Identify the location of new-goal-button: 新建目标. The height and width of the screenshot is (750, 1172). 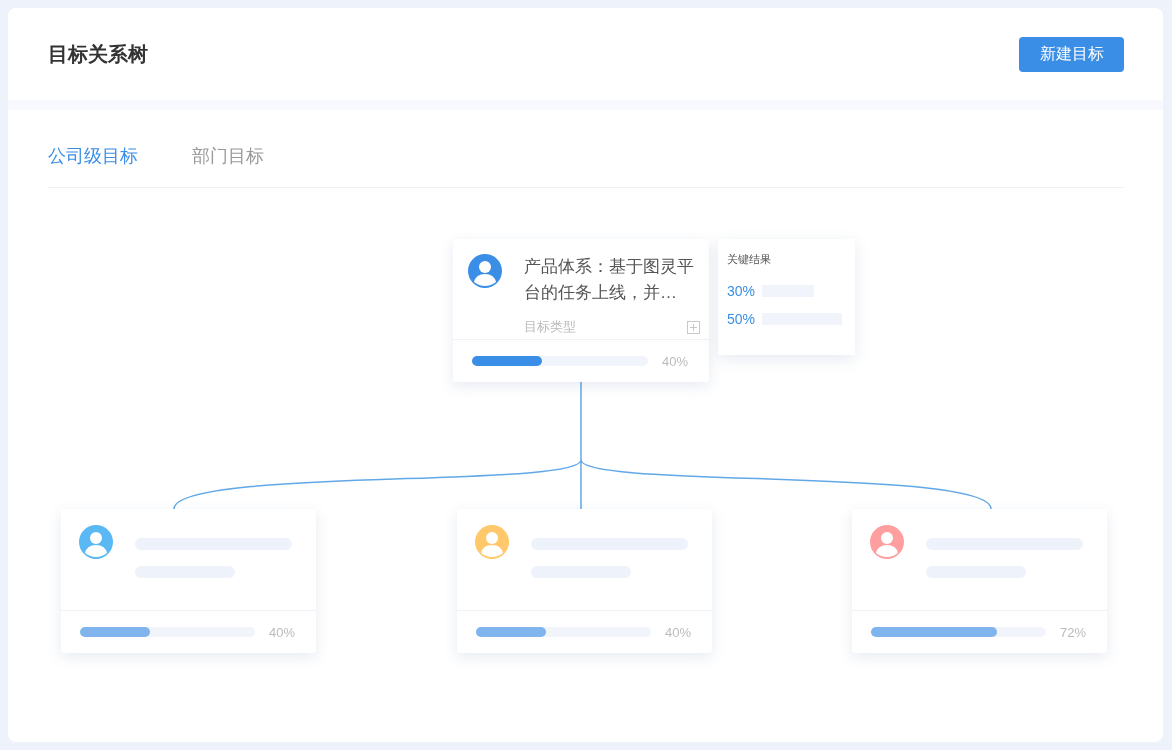
(1071, 54).